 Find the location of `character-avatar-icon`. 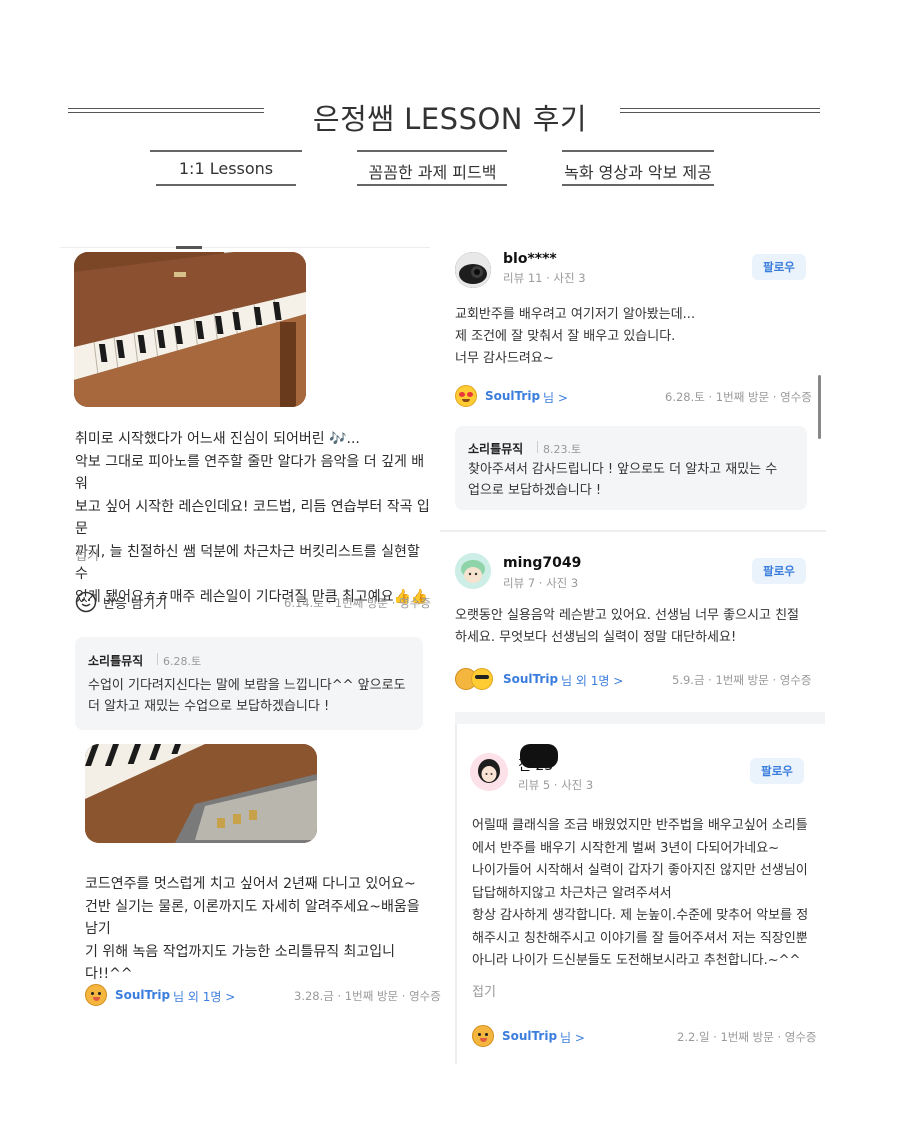

character-avatar-icon is located at coordinates (473, 571).